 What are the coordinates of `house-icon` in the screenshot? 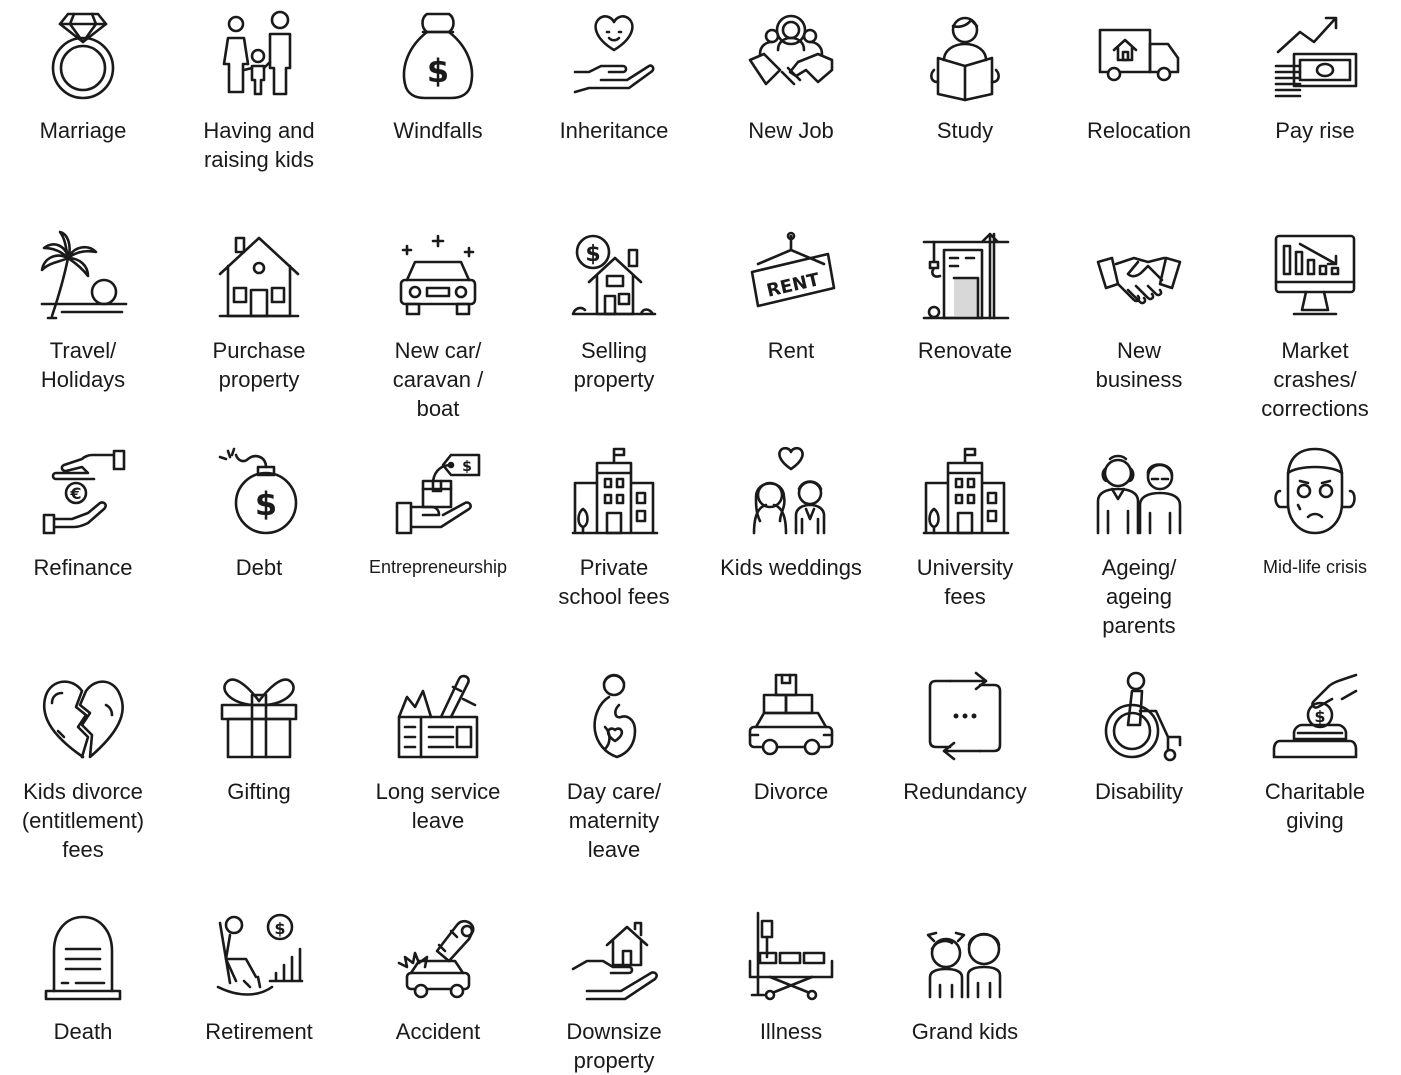 It's located at (259, 275).